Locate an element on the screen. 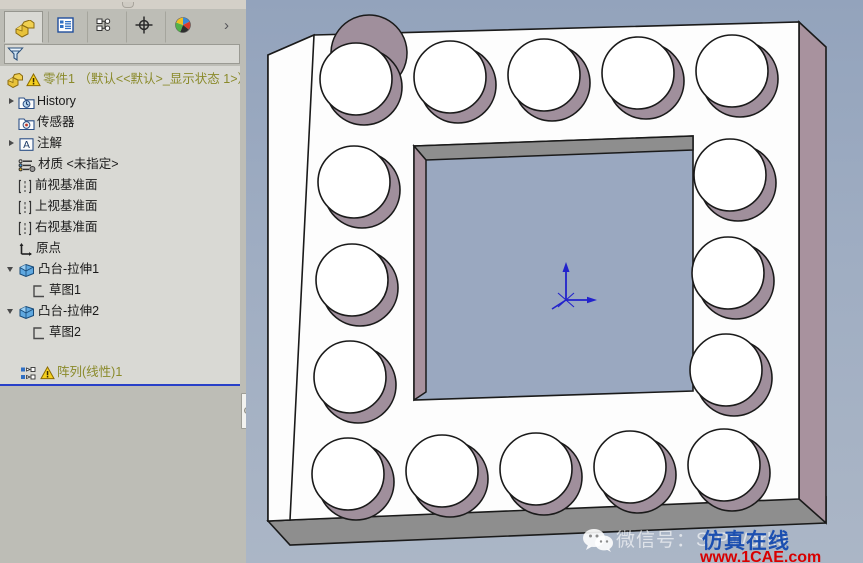 Image resolution: width=863 pixels, height=563 pixels. tree-item-label: 上视基准面 is located at coordinates (66, 206).